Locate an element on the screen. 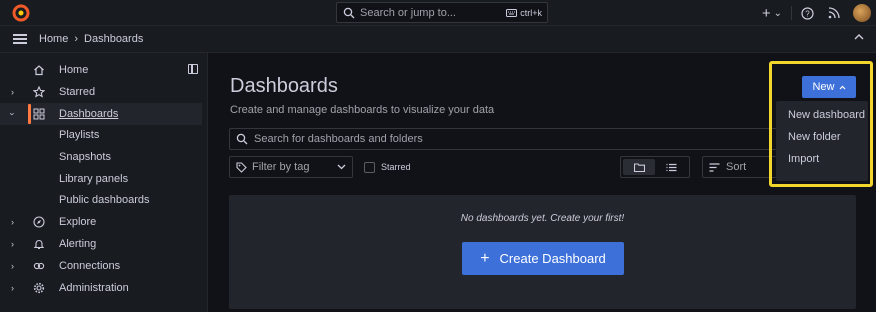 Image resolution: width=876 pixels, height=312 pixels. list-icon is located at coordinates (671, 167).